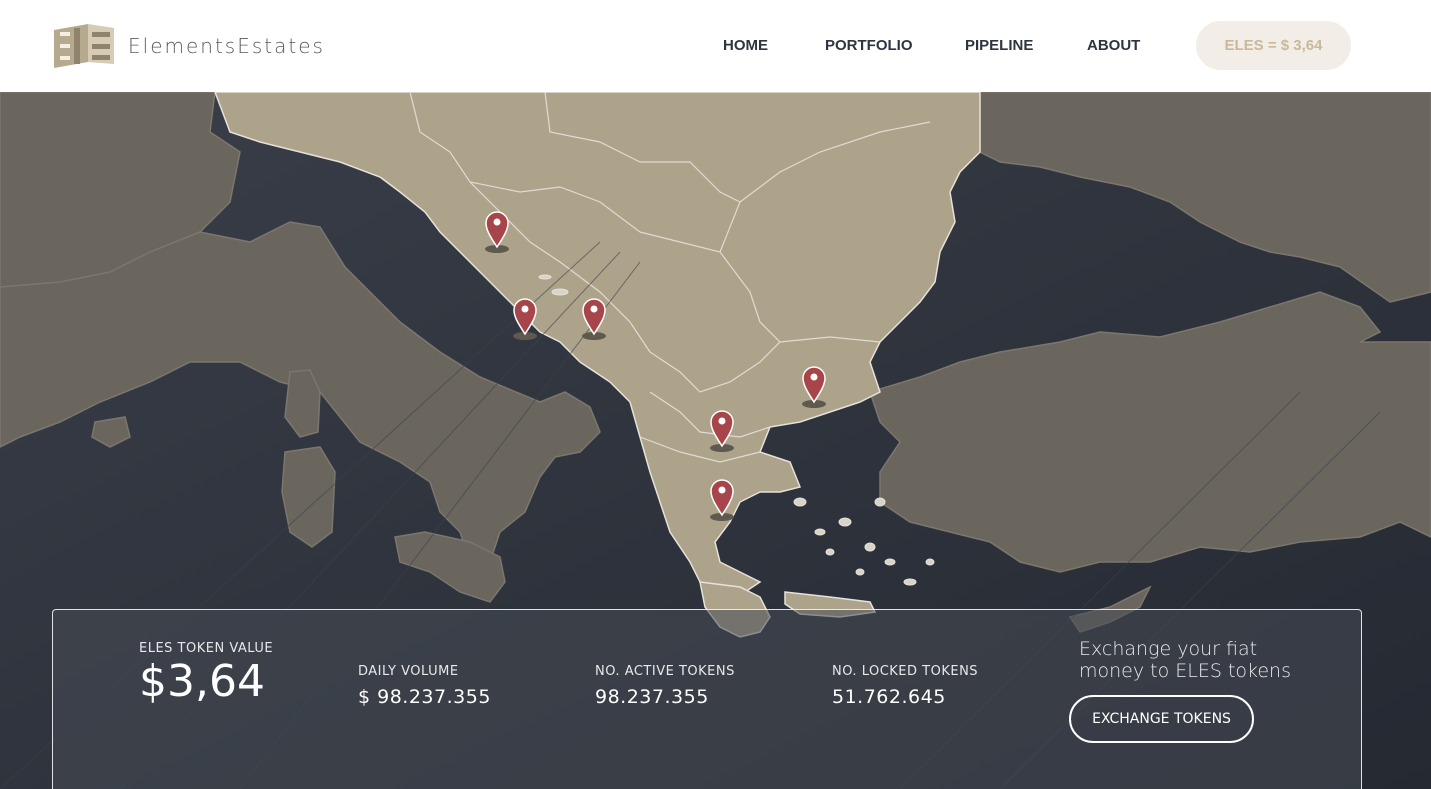 The height and width of the screenshot is (789, 1431). I want to click on nav-about-link: ABOUT, so click(1113, 45).